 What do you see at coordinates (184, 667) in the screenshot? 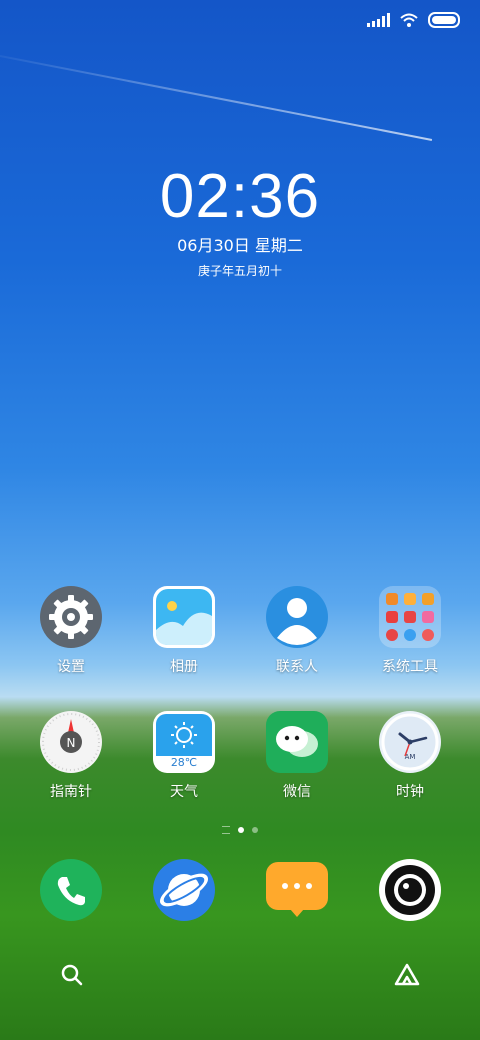
I see `app-label: 相册` at bounding box center [184, 667].